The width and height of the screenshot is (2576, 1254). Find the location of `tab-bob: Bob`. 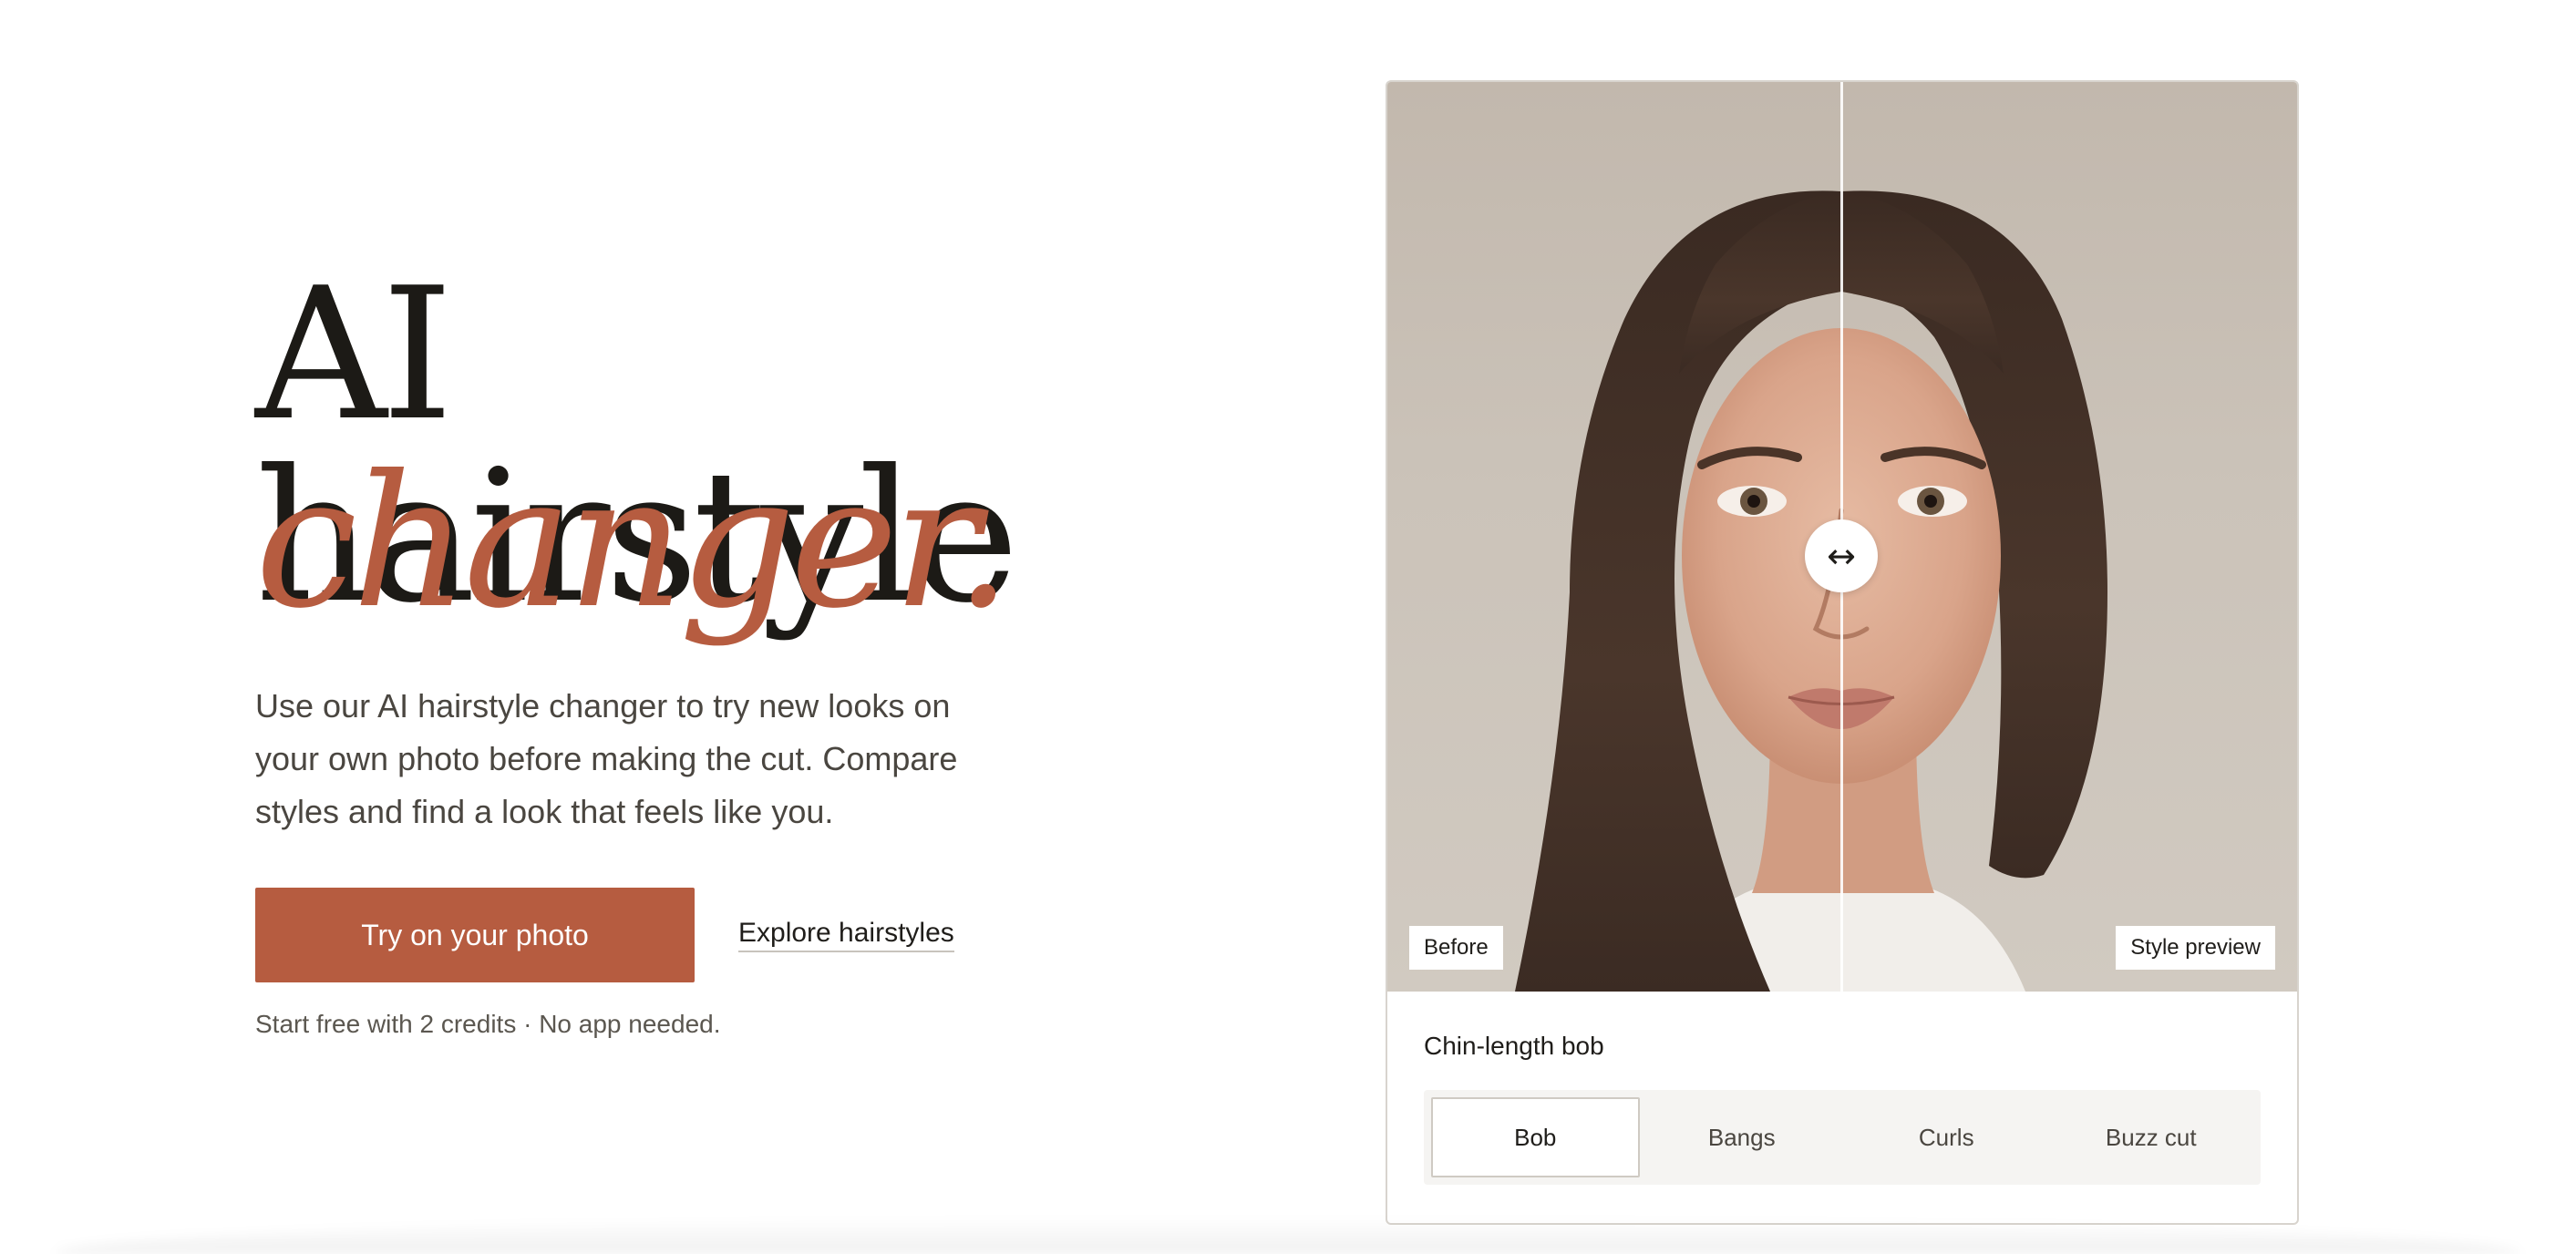

tab-bob: Bob is located at coordinates (1535, 1137).